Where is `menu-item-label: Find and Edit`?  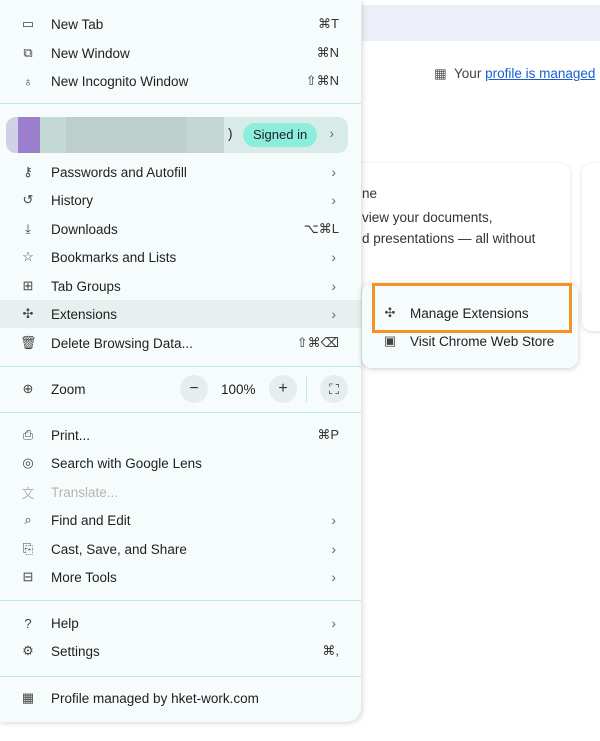
menu-item-label: Find and Edit is located at coordinates (91, 520).